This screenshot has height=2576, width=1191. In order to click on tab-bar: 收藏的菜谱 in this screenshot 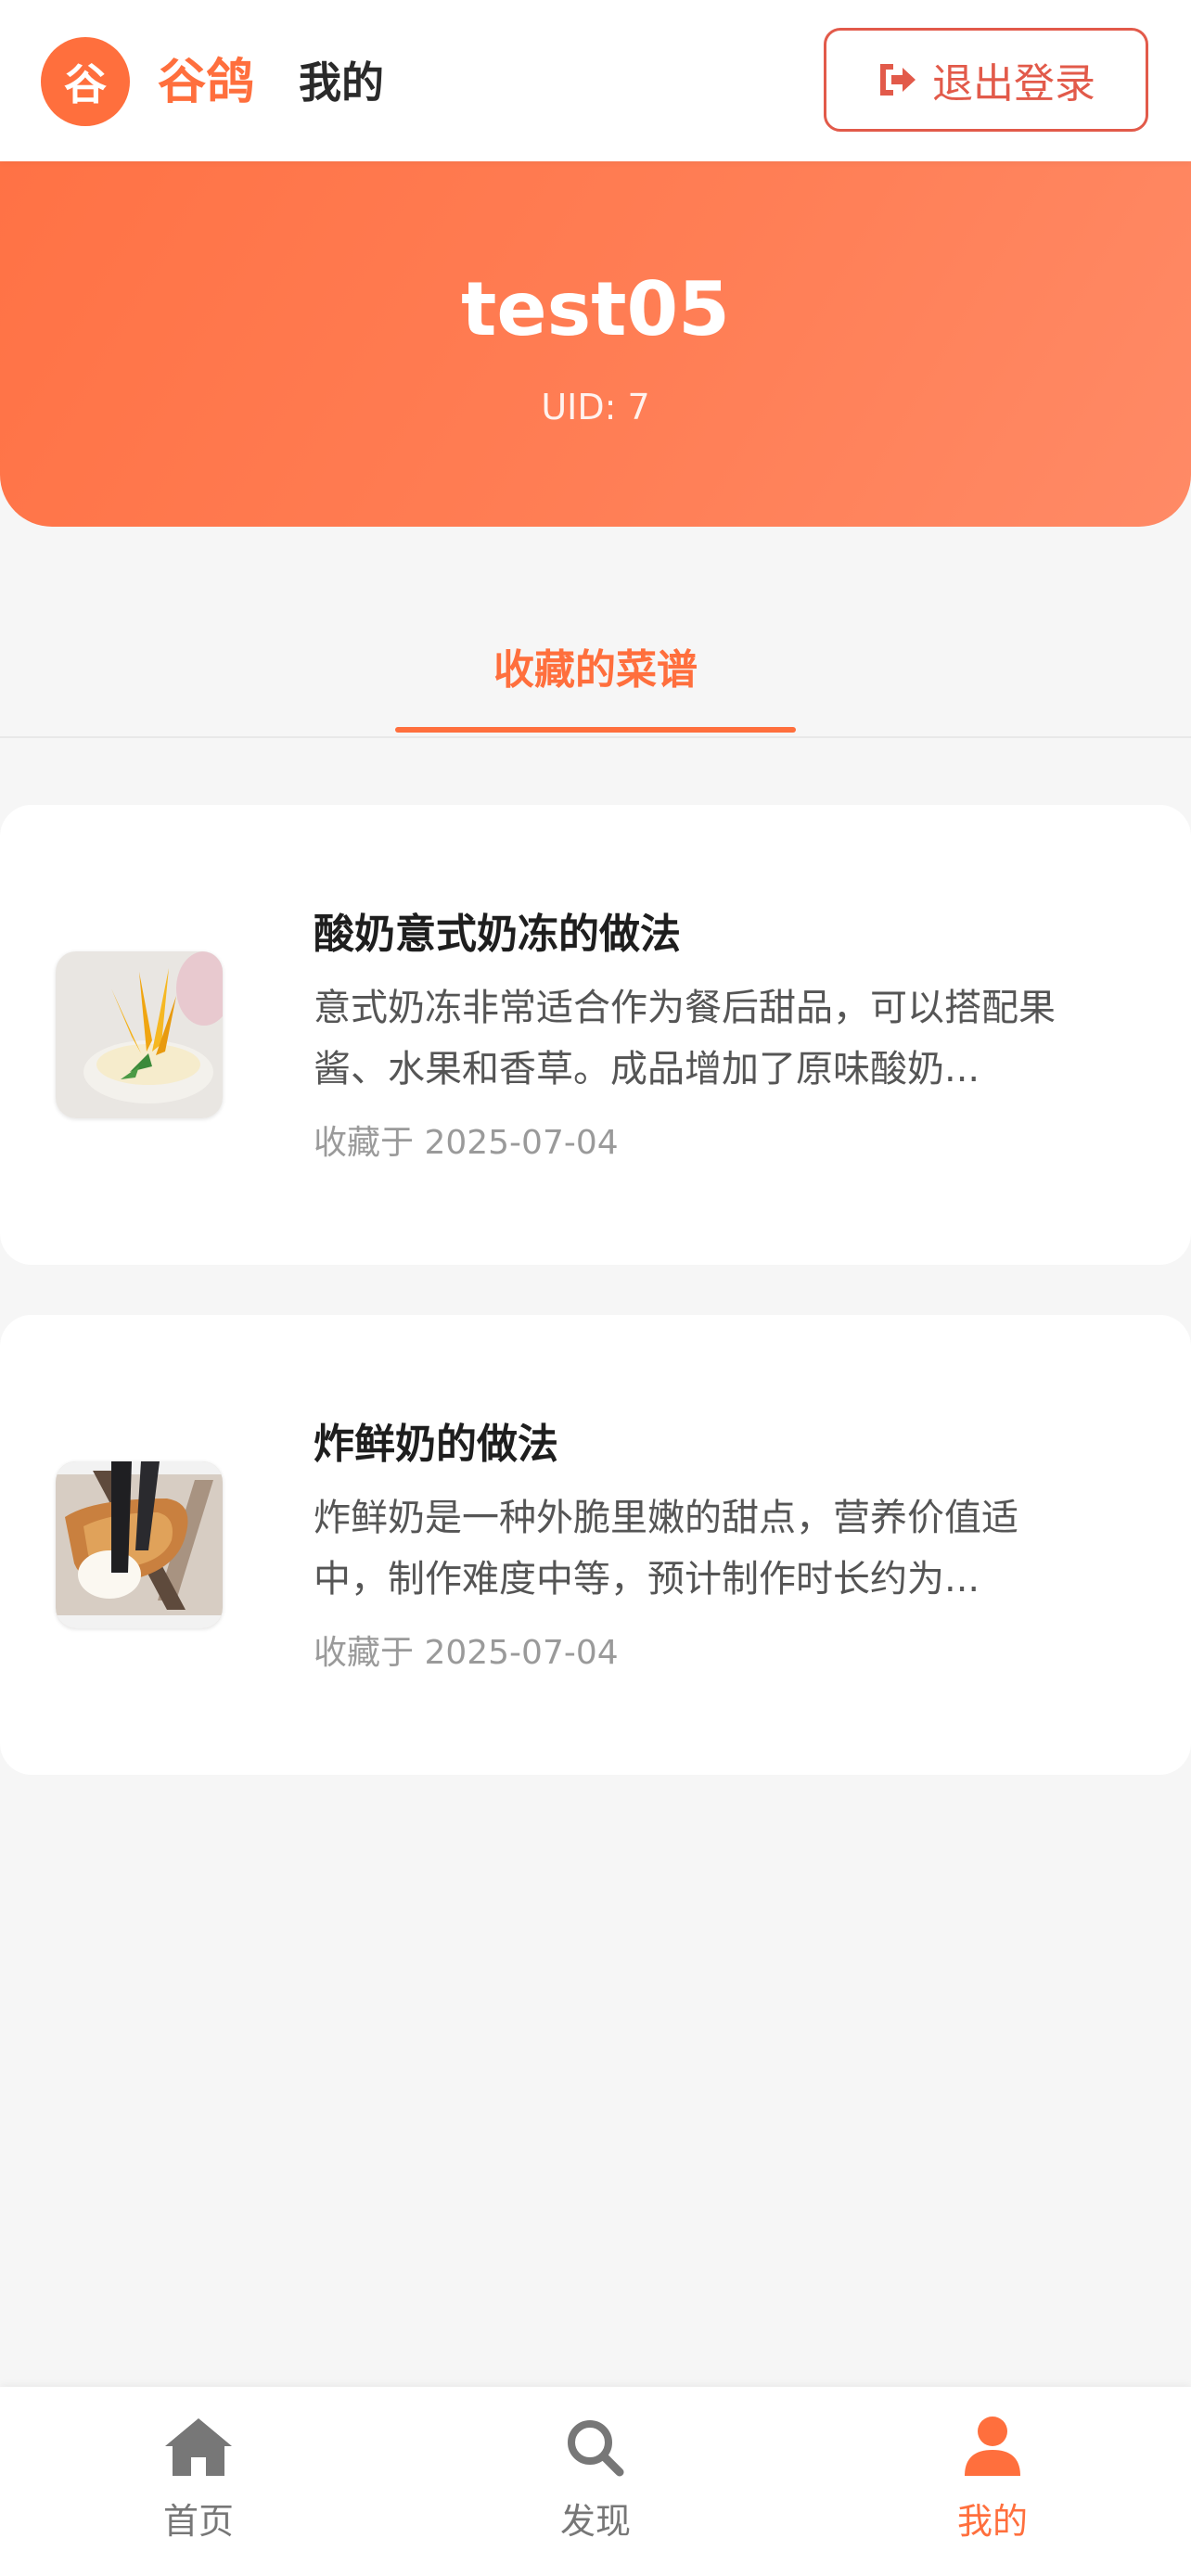, I will do `click(595, 678)`.